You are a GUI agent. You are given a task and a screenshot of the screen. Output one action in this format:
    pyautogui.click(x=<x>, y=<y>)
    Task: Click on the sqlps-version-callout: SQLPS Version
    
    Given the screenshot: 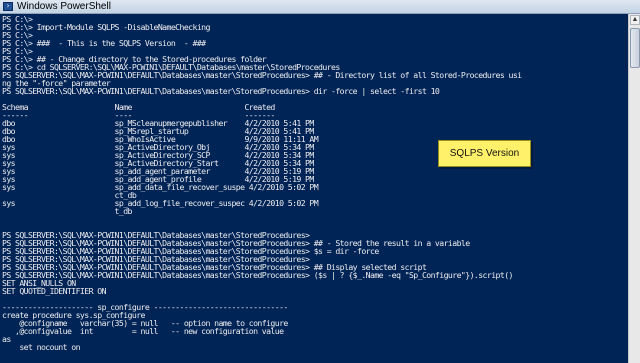 What is the action you would take?
    pyautogui.click(x=484, y=153)
    